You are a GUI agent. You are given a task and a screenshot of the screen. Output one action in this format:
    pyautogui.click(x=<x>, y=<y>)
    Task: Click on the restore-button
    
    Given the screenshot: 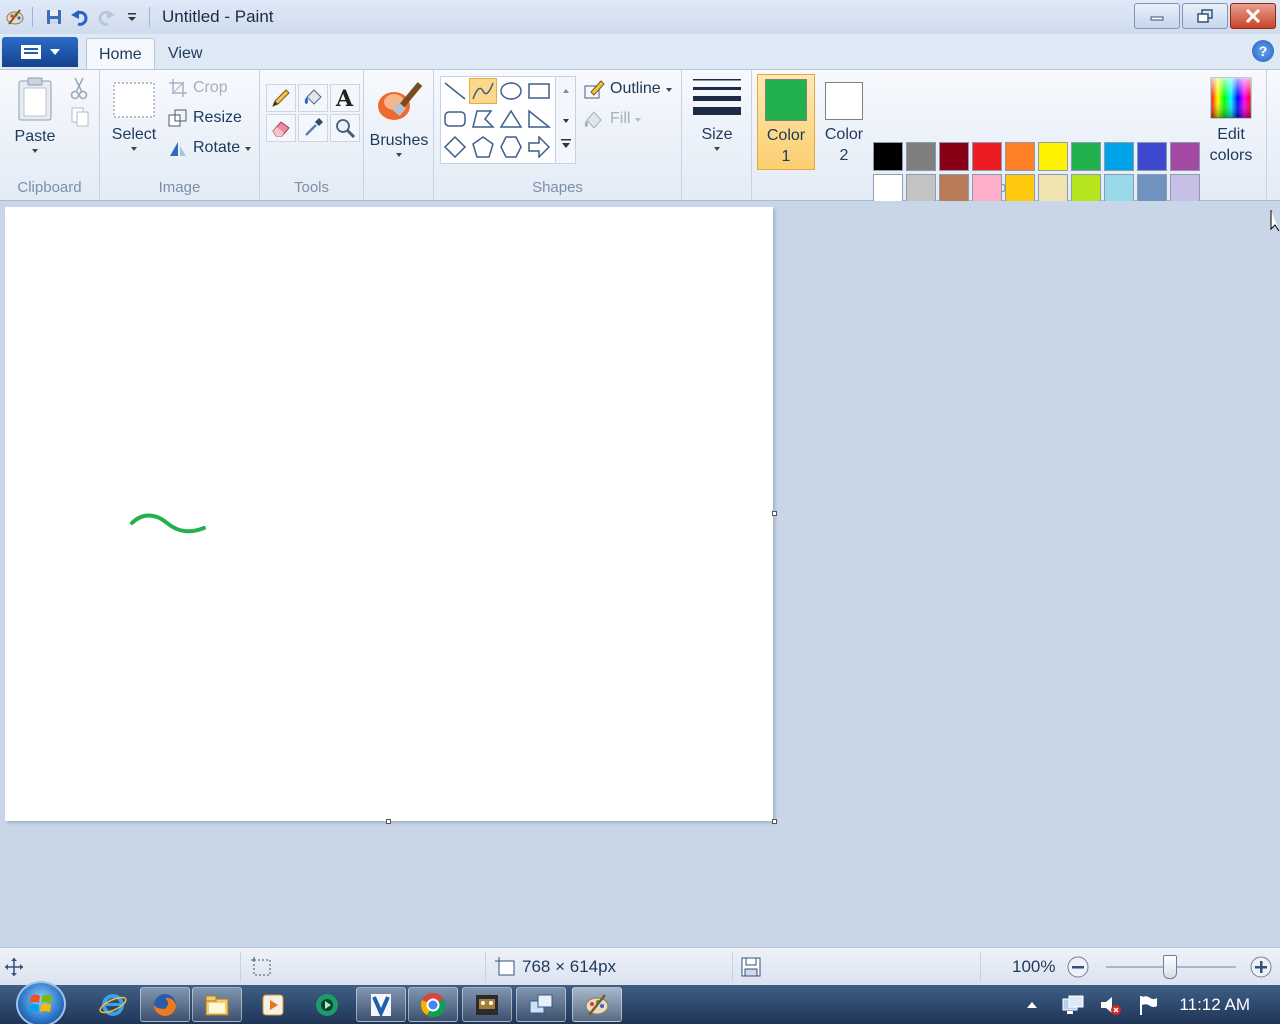 What is the action you would take?
    pyautogui.click(x=1205, y=16)
    